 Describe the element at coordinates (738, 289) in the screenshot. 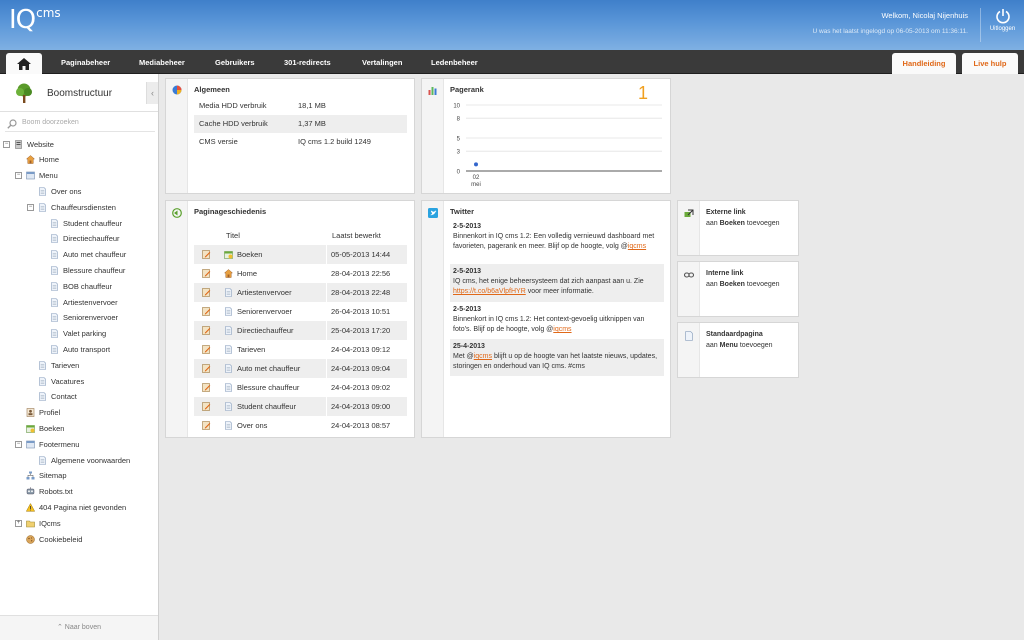

I see `shortcut-card: Interne link aan Boeken toevoegen` at that location.